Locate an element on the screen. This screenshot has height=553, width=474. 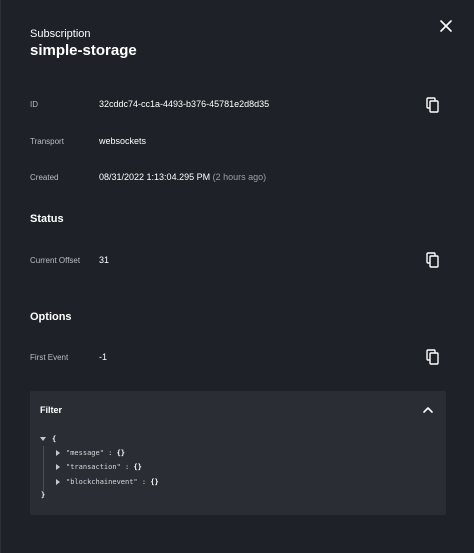
created-value: 08/31/2022 1:13:04.295 PM (2 hours ago) is located at coordinates (182, 177).